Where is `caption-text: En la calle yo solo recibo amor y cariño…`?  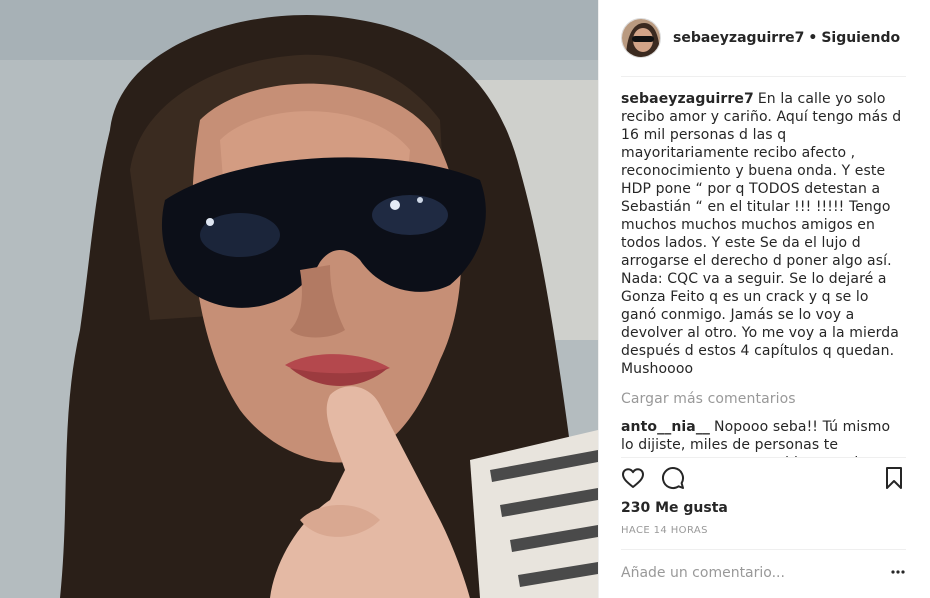
caption-text: En la calle yo solo recibo amor y cariño… is located at coordinates (761, 234).